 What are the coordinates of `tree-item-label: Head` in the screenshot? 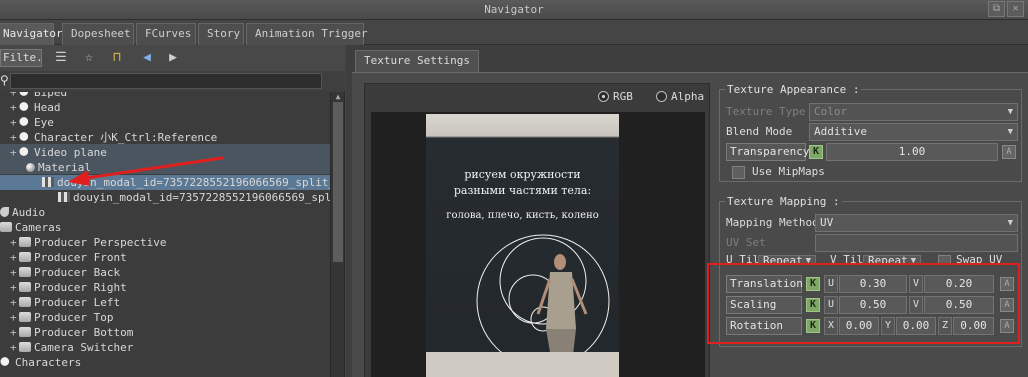 It's located at (47, 107).